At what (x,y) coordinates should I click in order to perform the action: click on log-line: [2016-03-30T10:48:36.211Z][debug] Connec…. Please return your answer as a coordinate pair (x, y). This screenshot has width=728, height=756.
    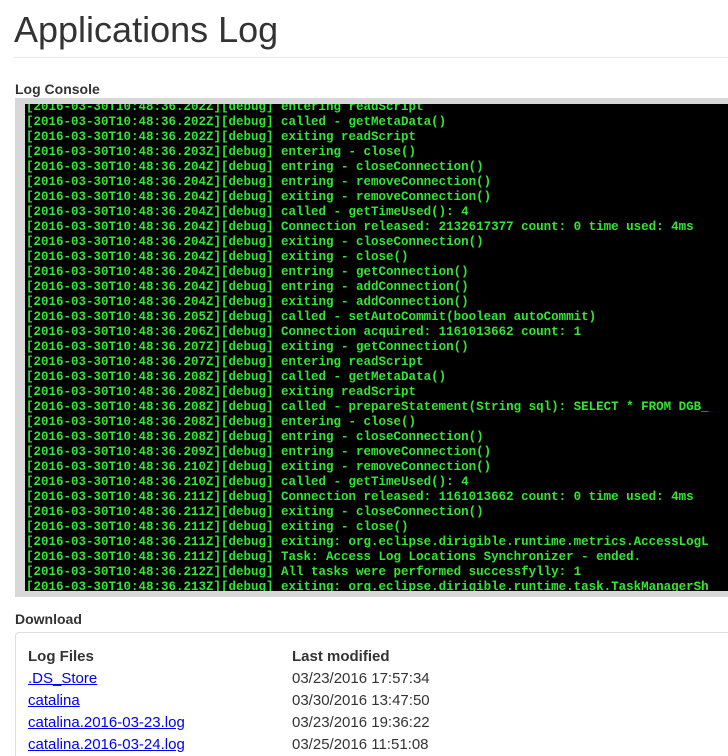
    Looking at the image, I should click on (360, 497).